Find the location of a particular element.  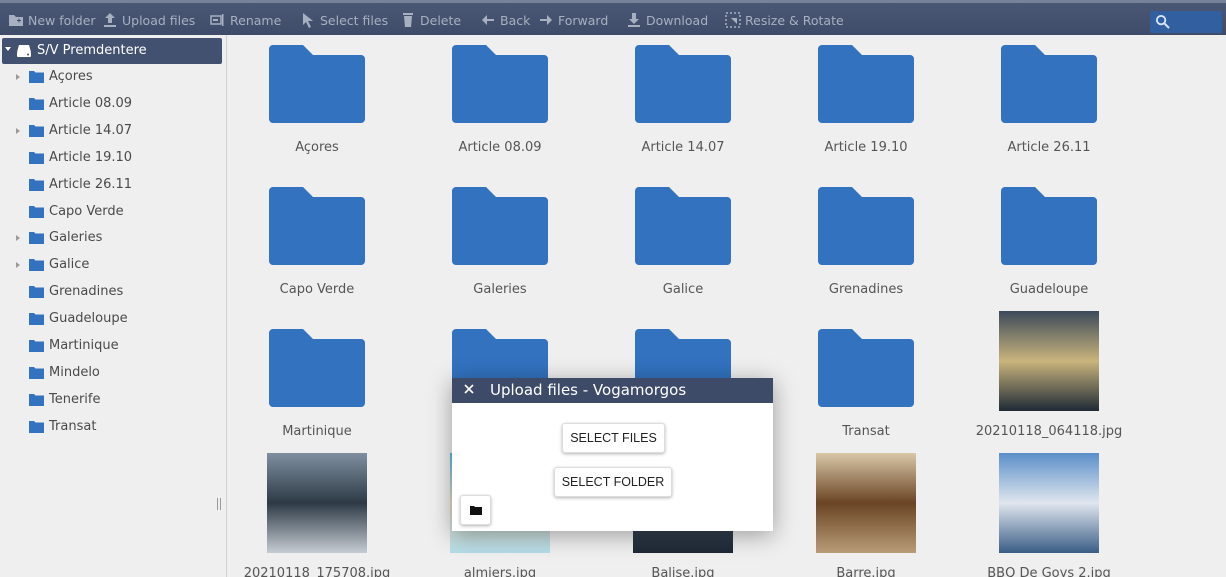

sidebar-item: Article 08.09 is located at coordinates (113, 105).